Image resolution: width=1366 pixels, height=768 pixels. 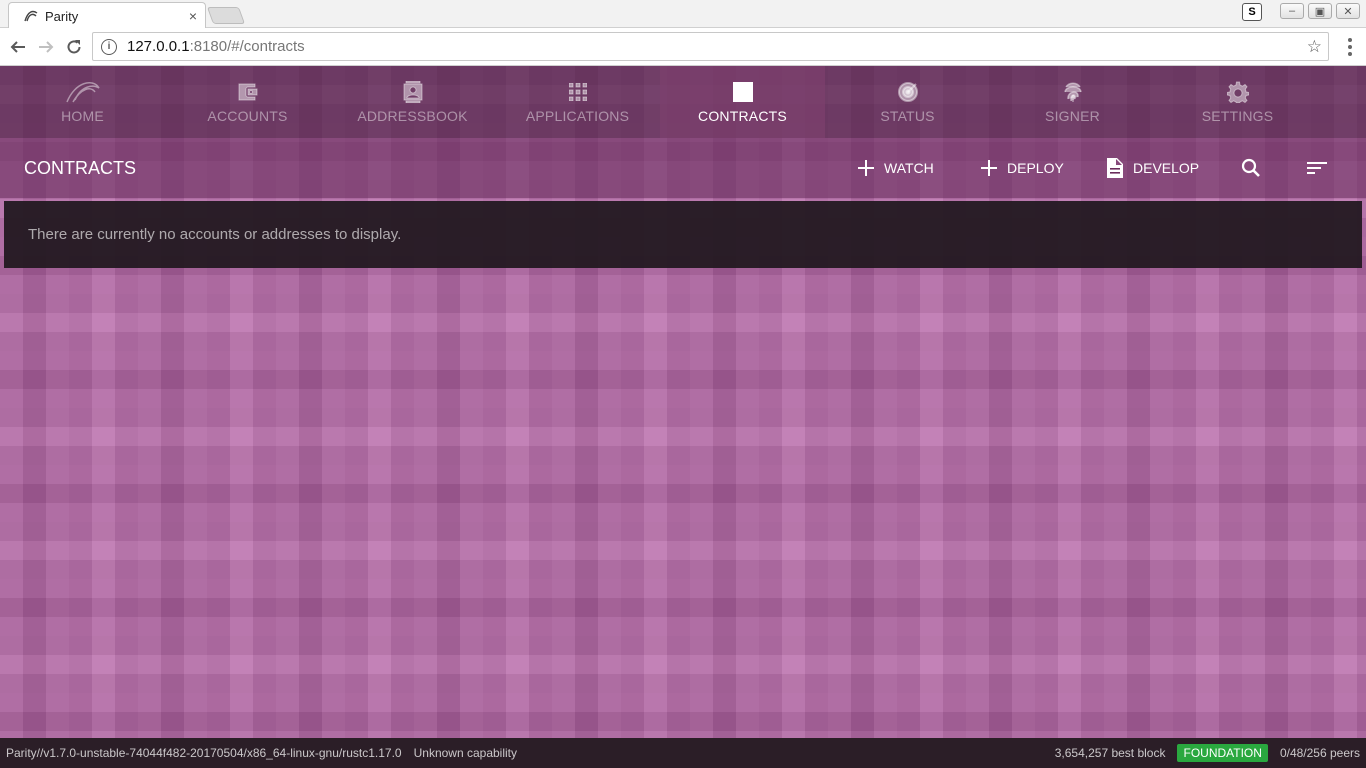 I want to click on minimize-button: –, so click(x=1292, y=11).